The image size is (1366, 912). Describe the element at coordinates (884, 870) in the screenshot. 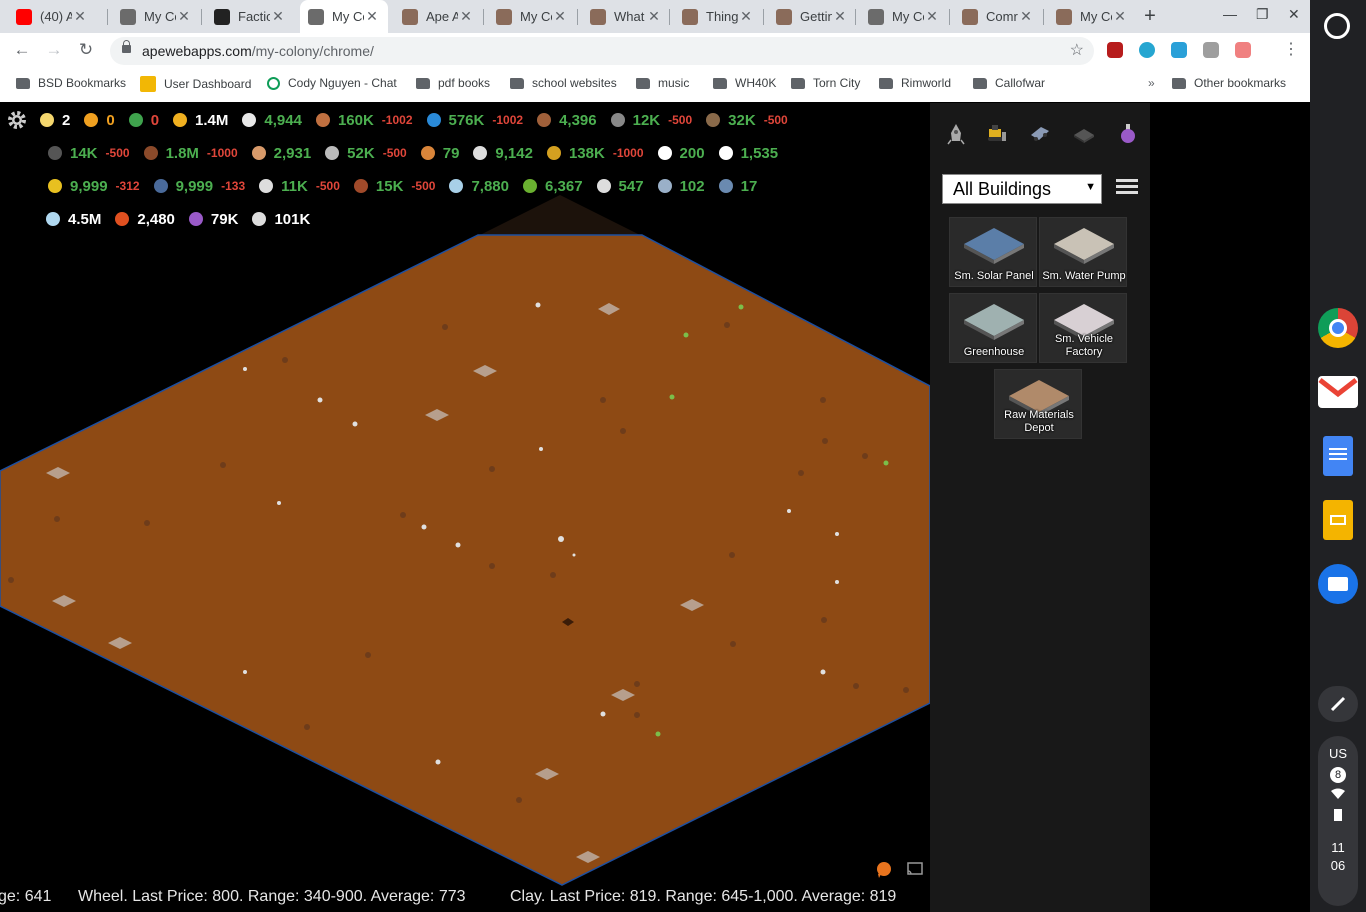

I see `chat-bubble-icon` at that location.